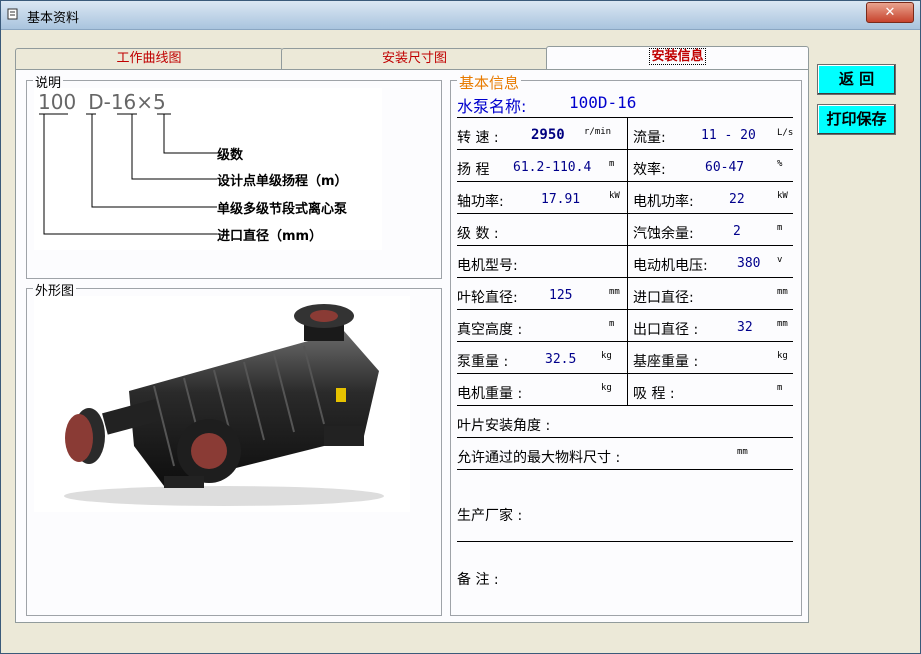 The width and height of the screenshot is (921, 654). I want to click on tab-label: 安装信息, so click(677, 56).